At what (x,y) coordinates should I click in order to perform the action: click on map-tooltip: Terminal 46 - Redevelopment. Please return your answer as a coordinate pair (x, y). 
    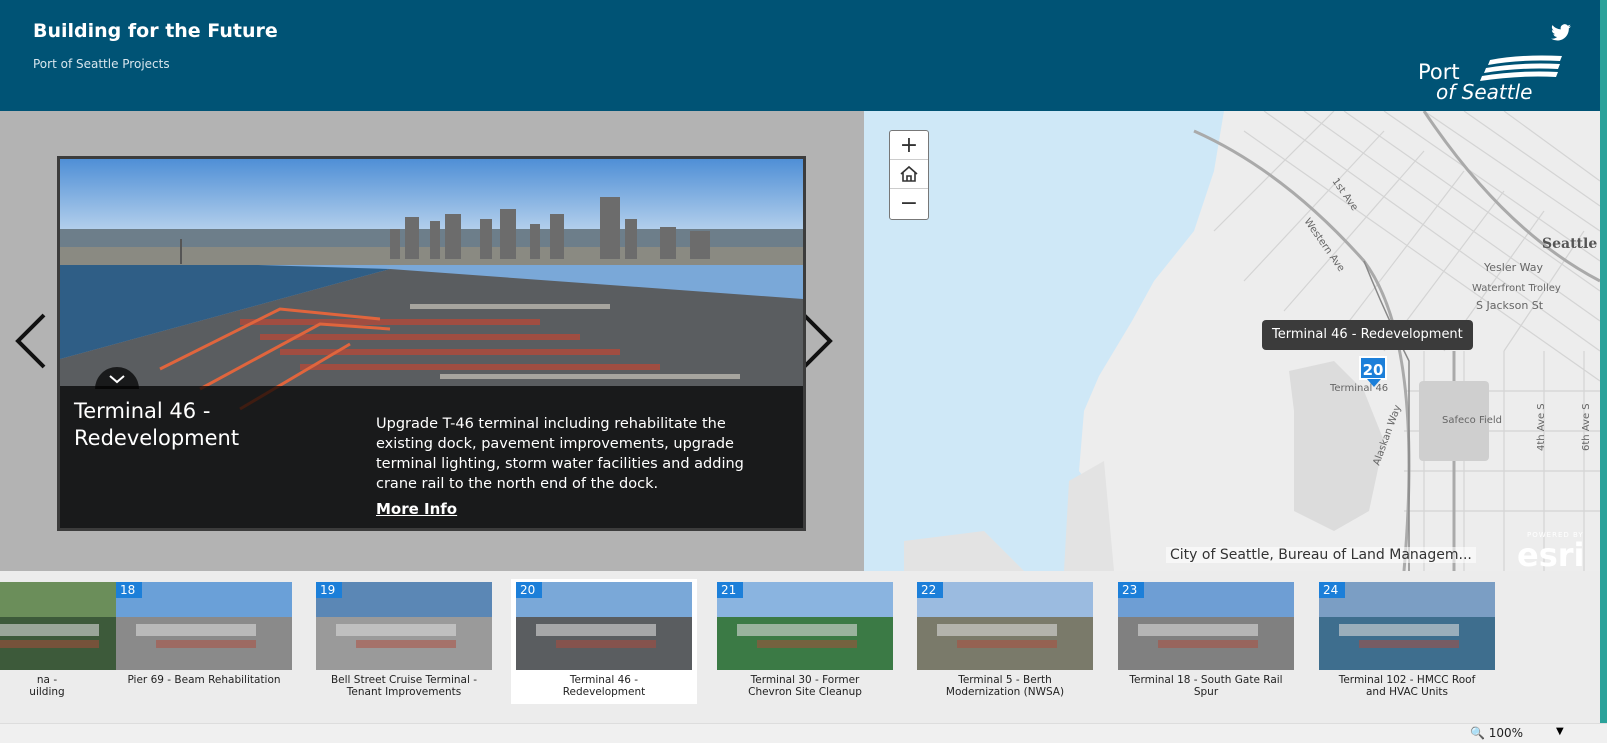
    Looking at the image, I should click on (1367, 335).